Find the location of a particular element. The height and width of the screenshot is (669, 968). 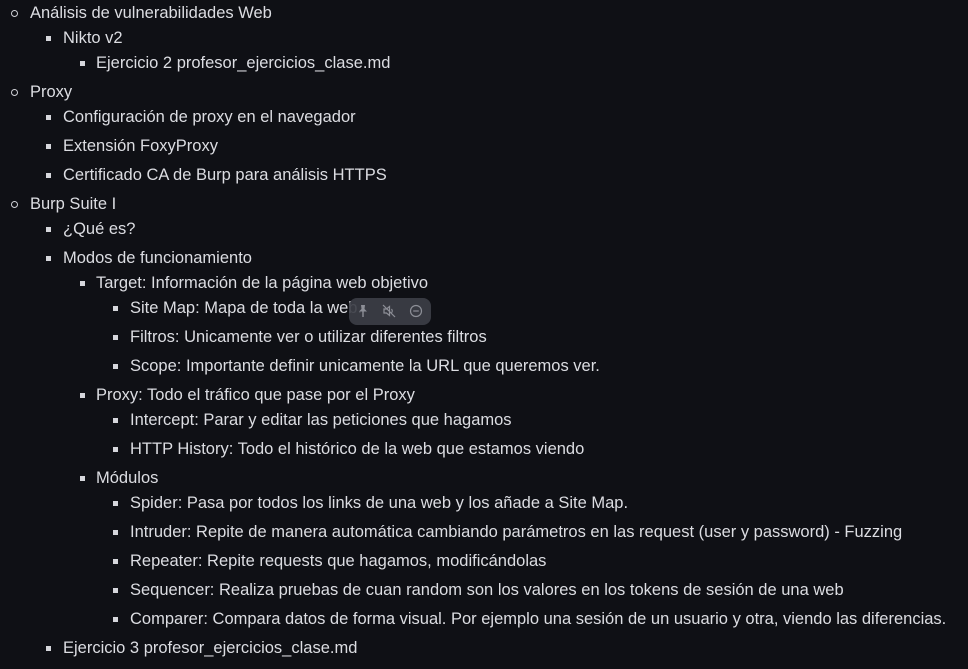

outline-item-text: Análisis de vulnerabilidades Web is located at coordinates (151, 13).